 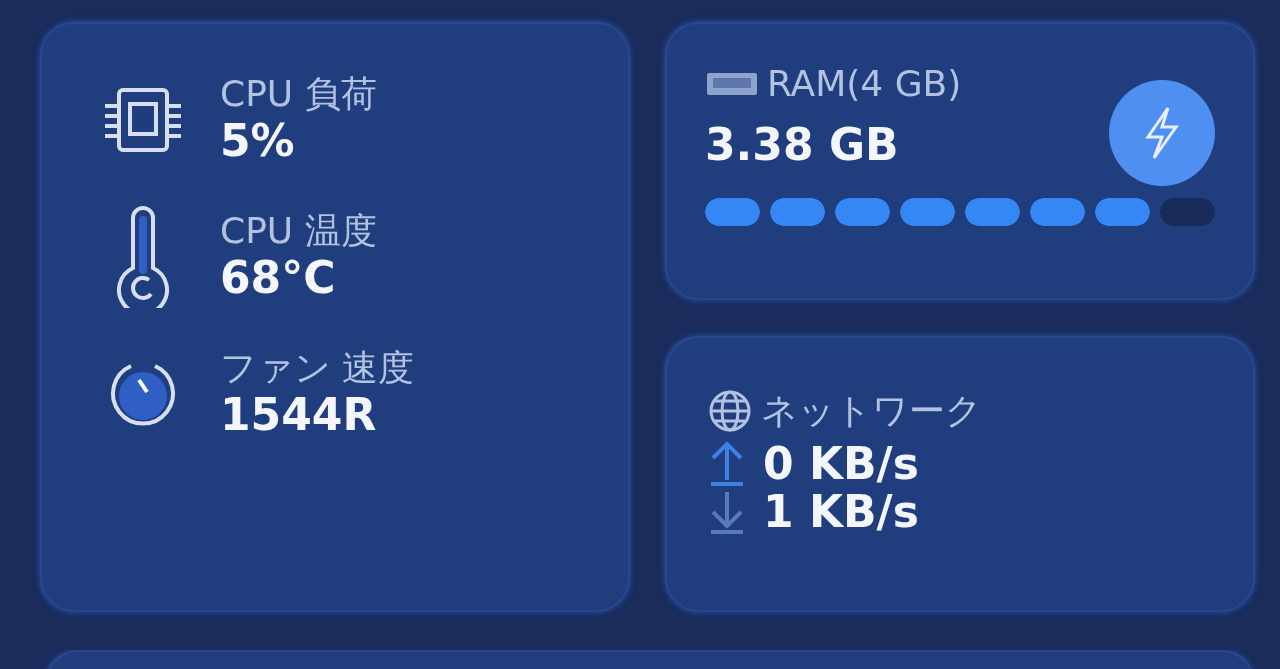 I want to click on metric-label: CPU 温度, so click(x=298, y=231).